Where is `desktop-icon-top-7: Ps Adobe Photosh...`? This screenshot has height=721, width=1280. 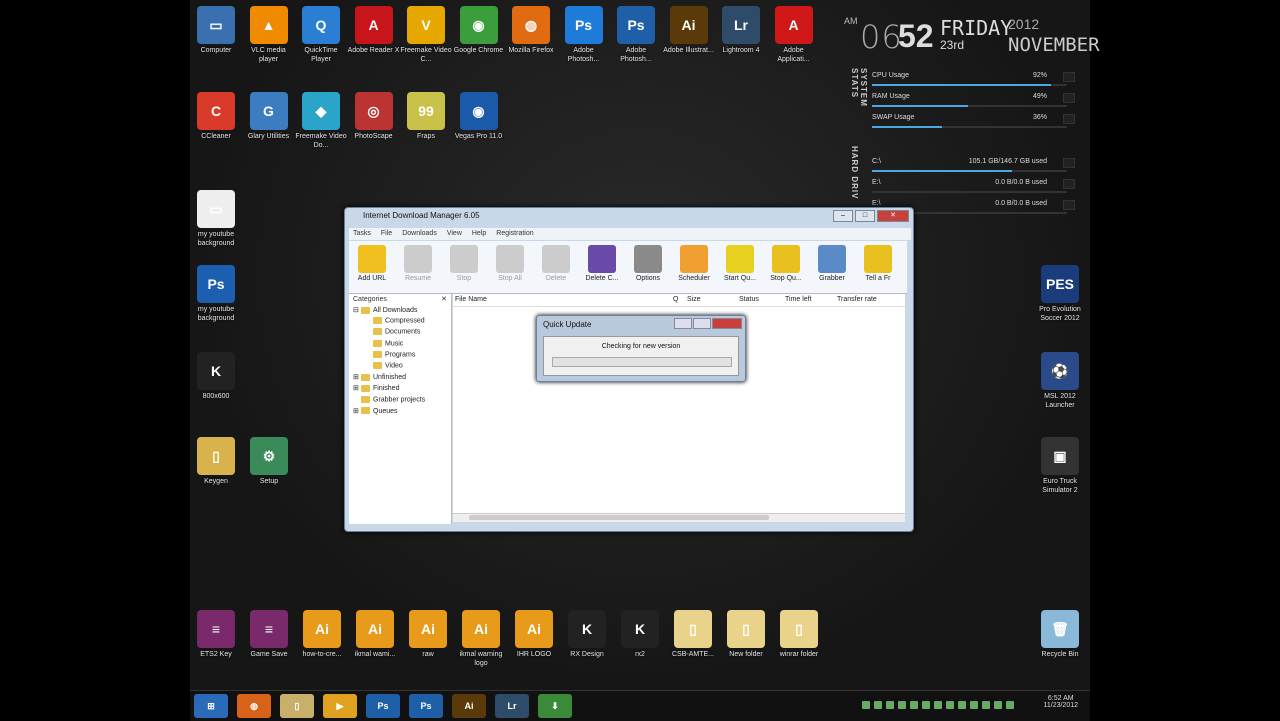 desktop-icon-top-7: Ps Adobe Photosh... is located at coordinates (584, 35).